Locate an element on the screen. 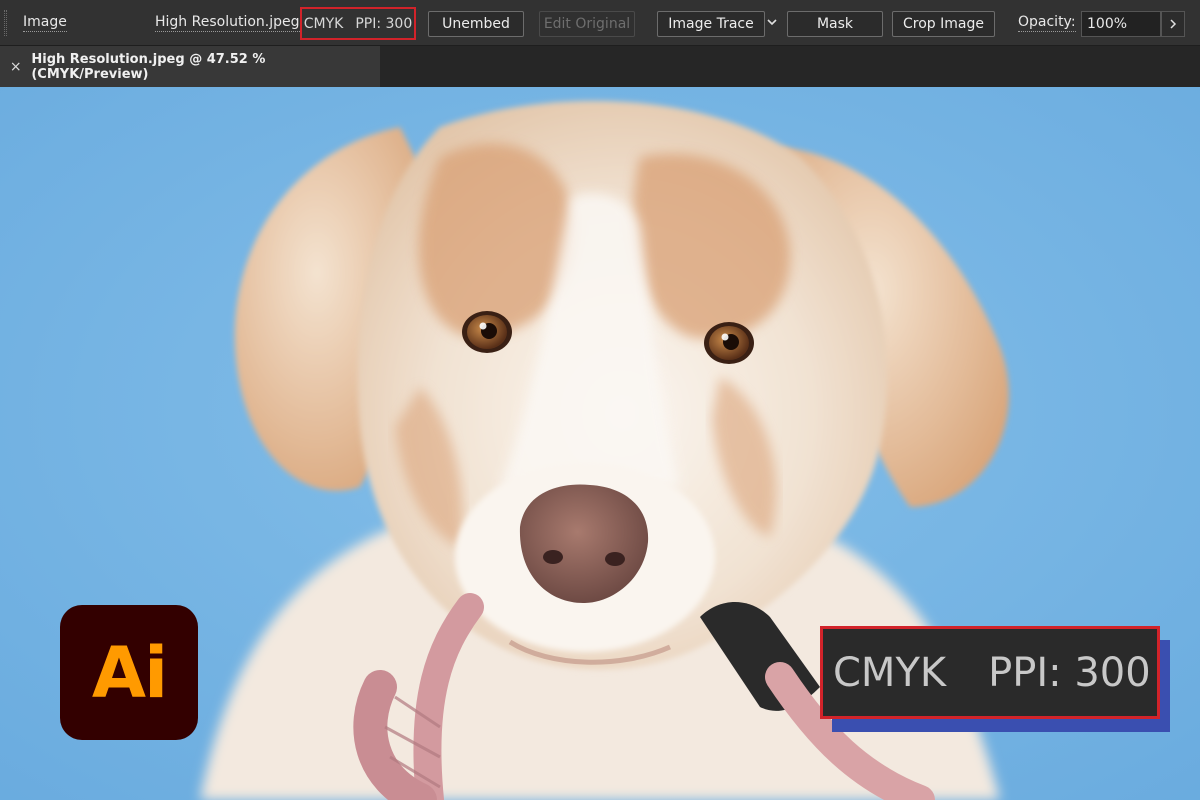 This screenshot has height=800, width=1200. color-mode-ppi-readout: CMYK PPI: 300 is located at coordinates (358, 23).